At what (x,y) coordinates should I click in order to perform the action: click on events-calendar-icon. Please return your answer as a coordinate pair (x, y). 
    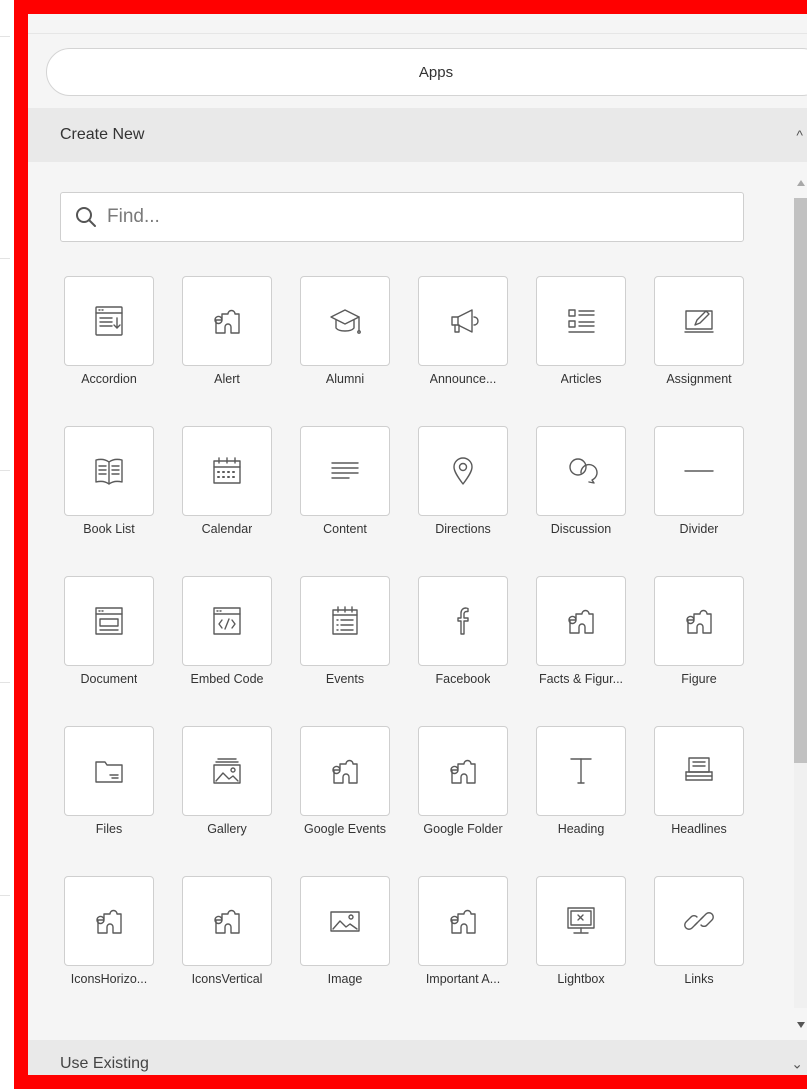
    Looking at the image, I should click on (345, 620).